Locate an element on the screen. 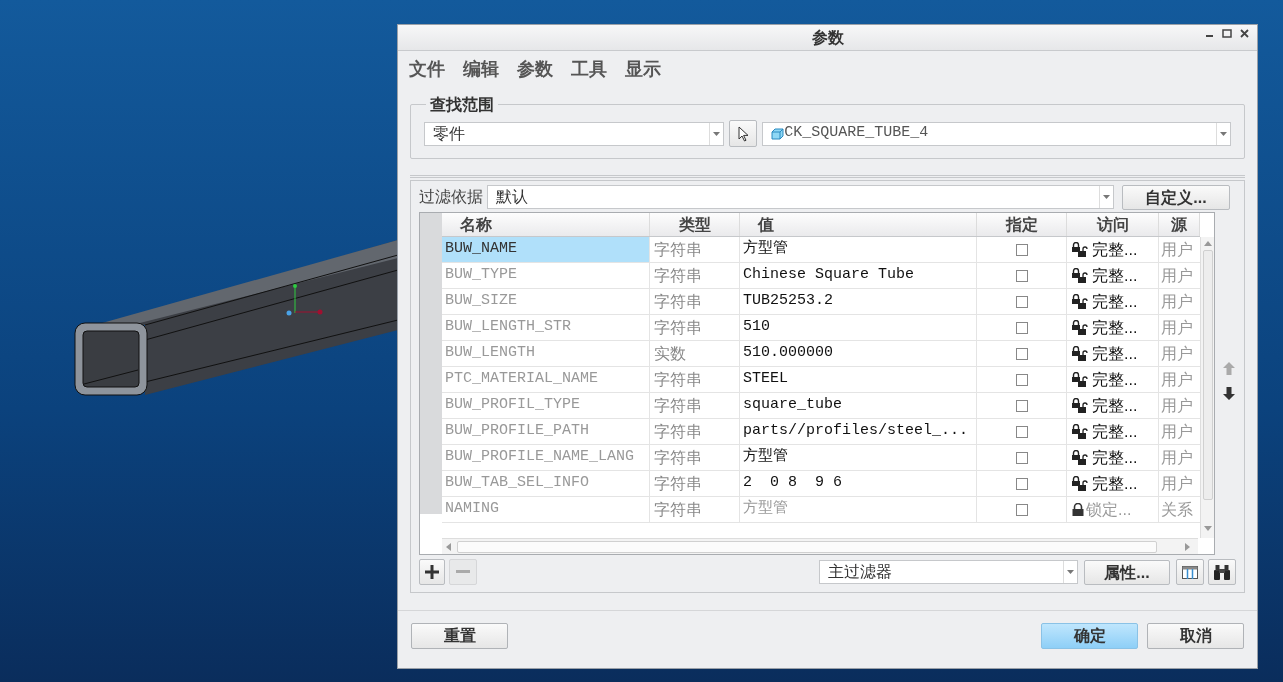  columns-button is located at coordinates (1190, 572).